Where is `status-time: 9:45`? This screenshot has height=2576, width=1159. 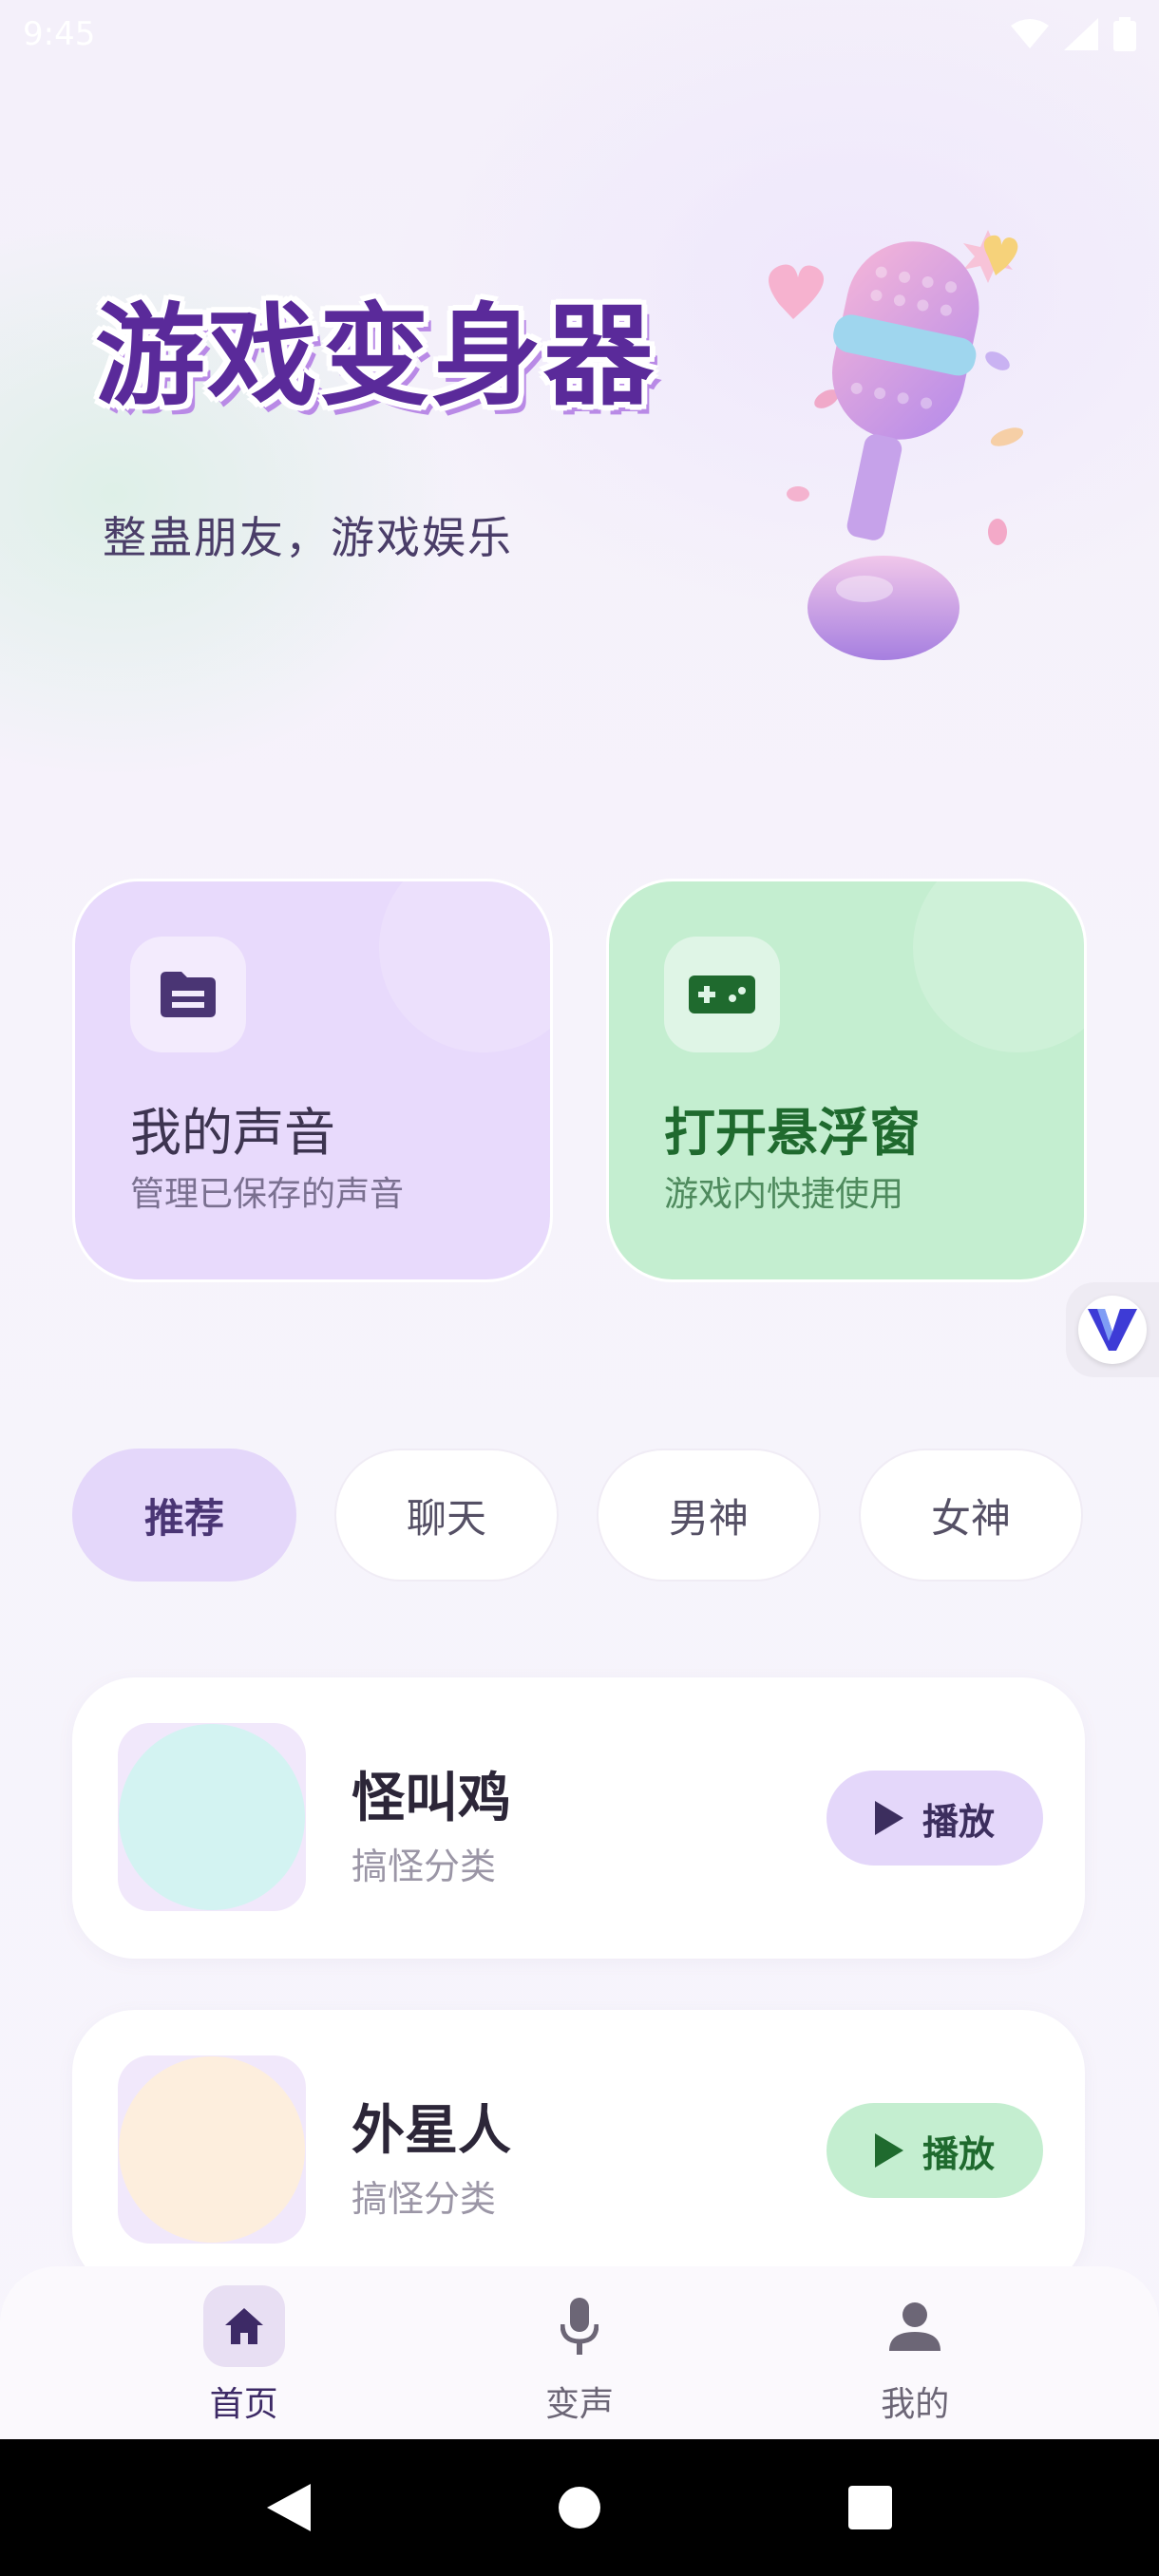 status-time: 9:45 is located at coordinates (59, 34).